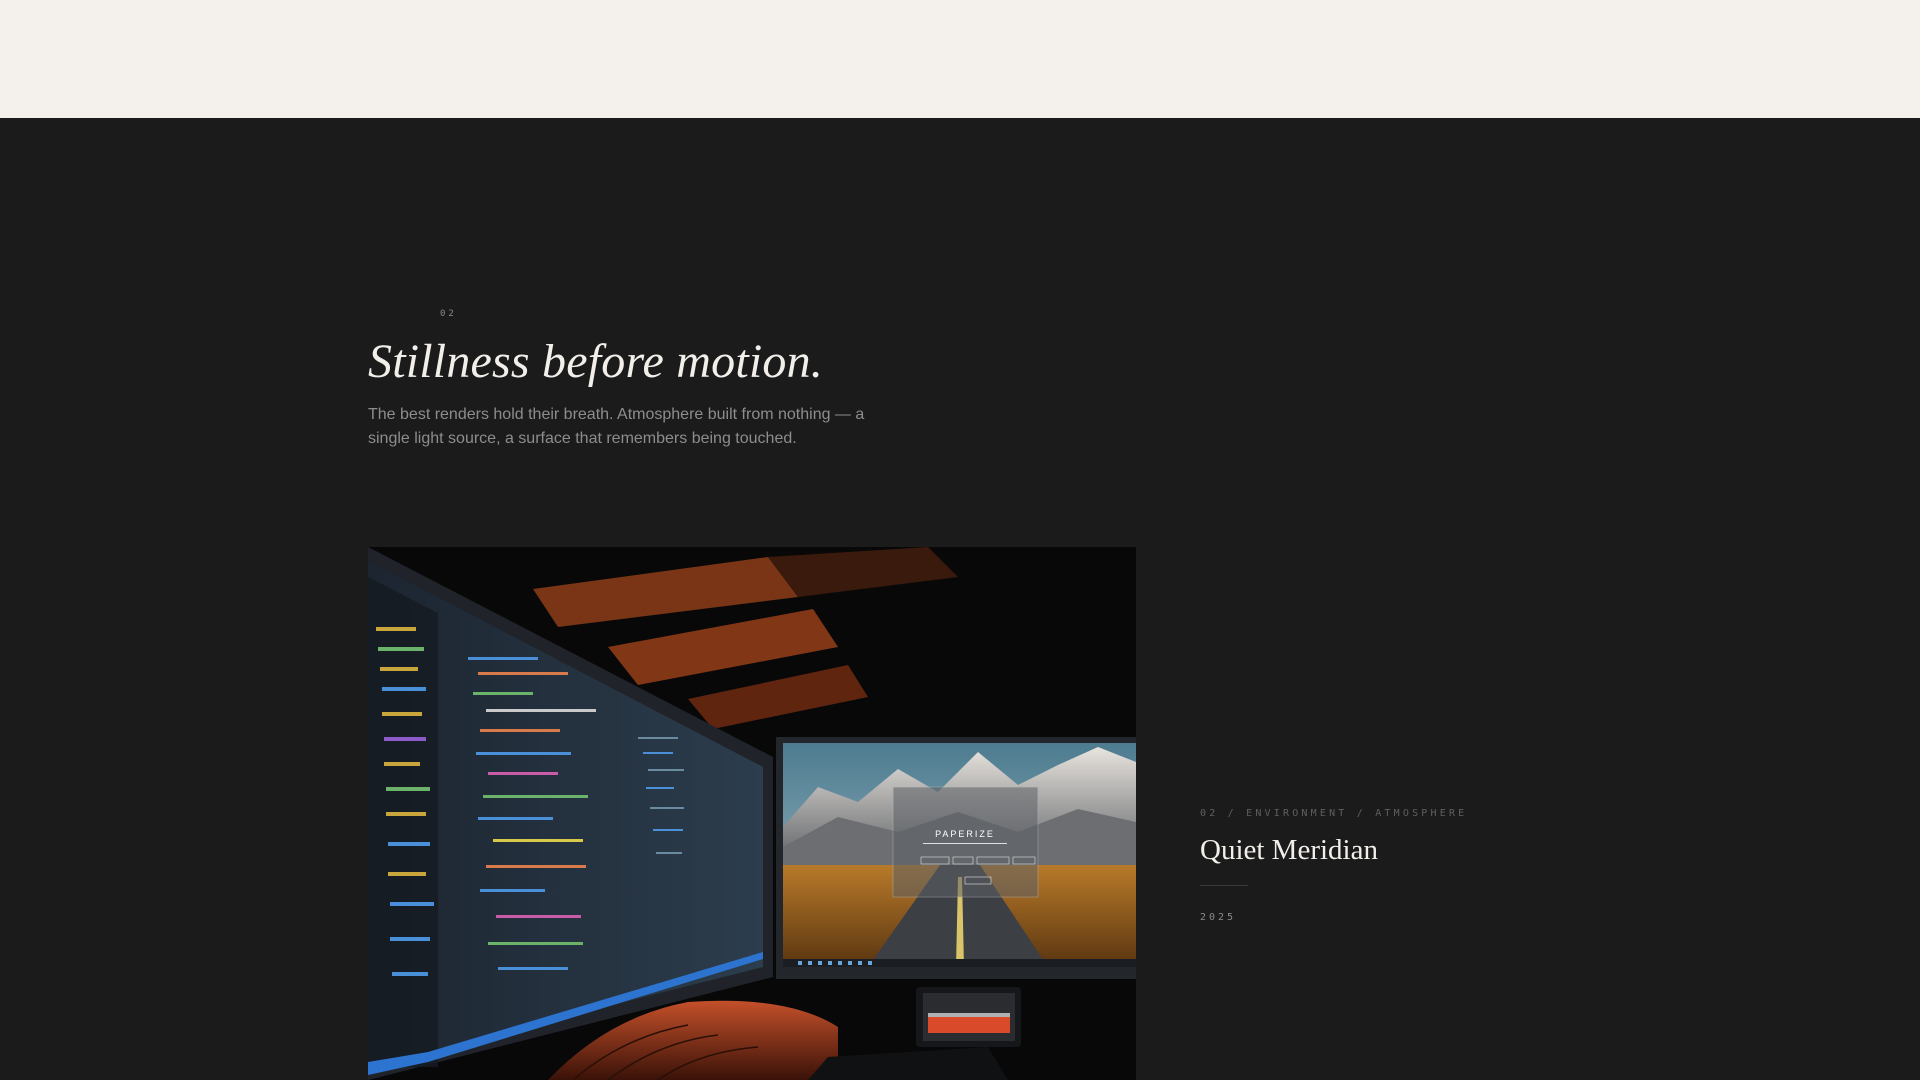  I want to click on project-year: 2025, so click(1218, 917).